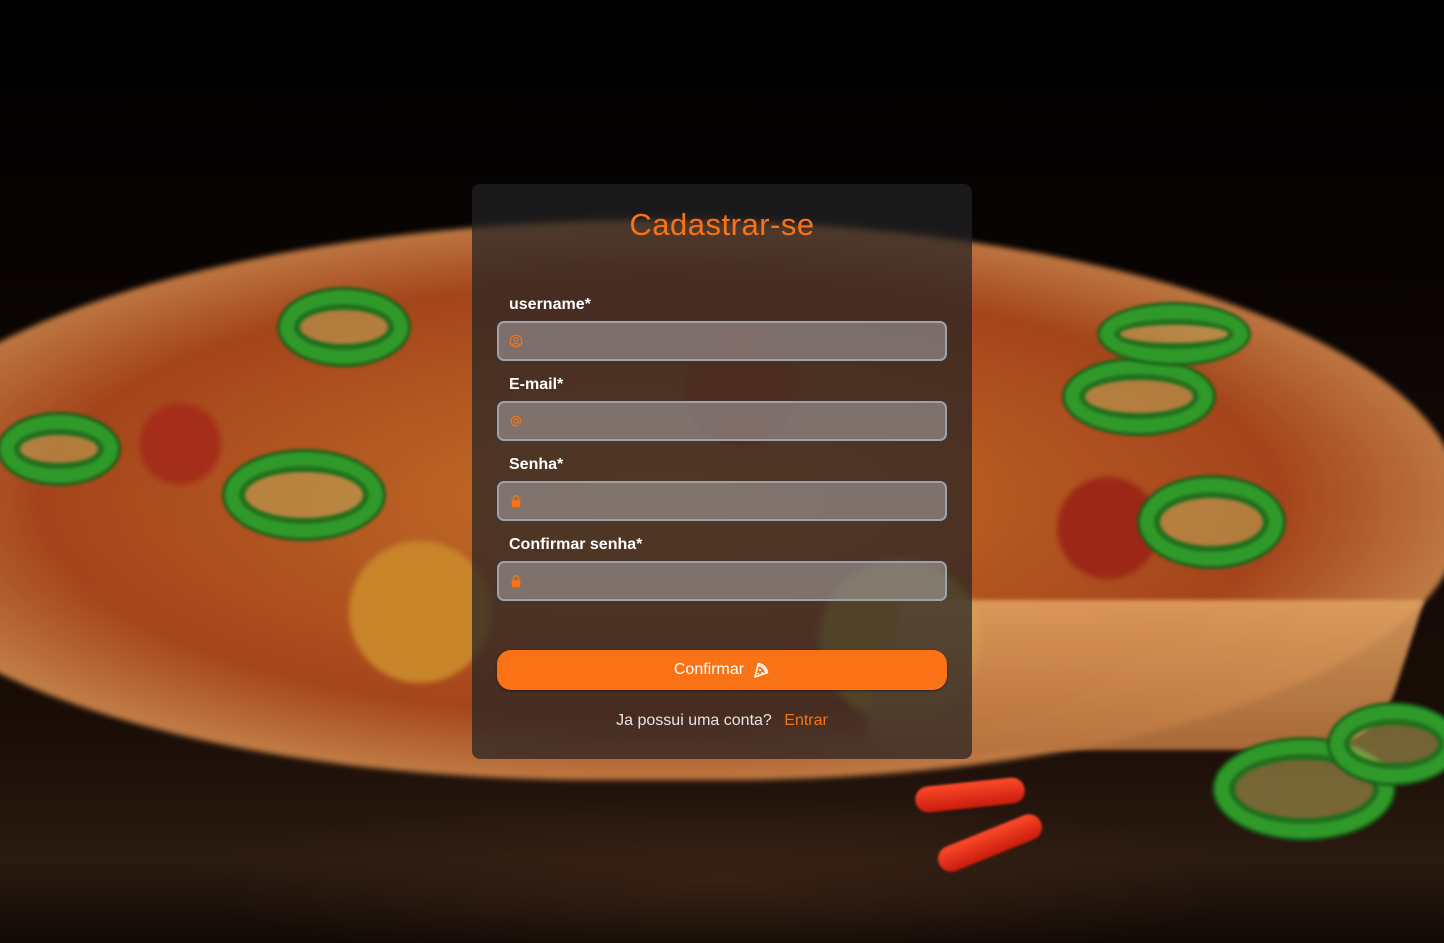 This screenshot has width=1444, height=943. What do you see at coordinates (536, 384) in the screenshot?
I see `email-label: E-mail*` at bounding box center [536, 384].